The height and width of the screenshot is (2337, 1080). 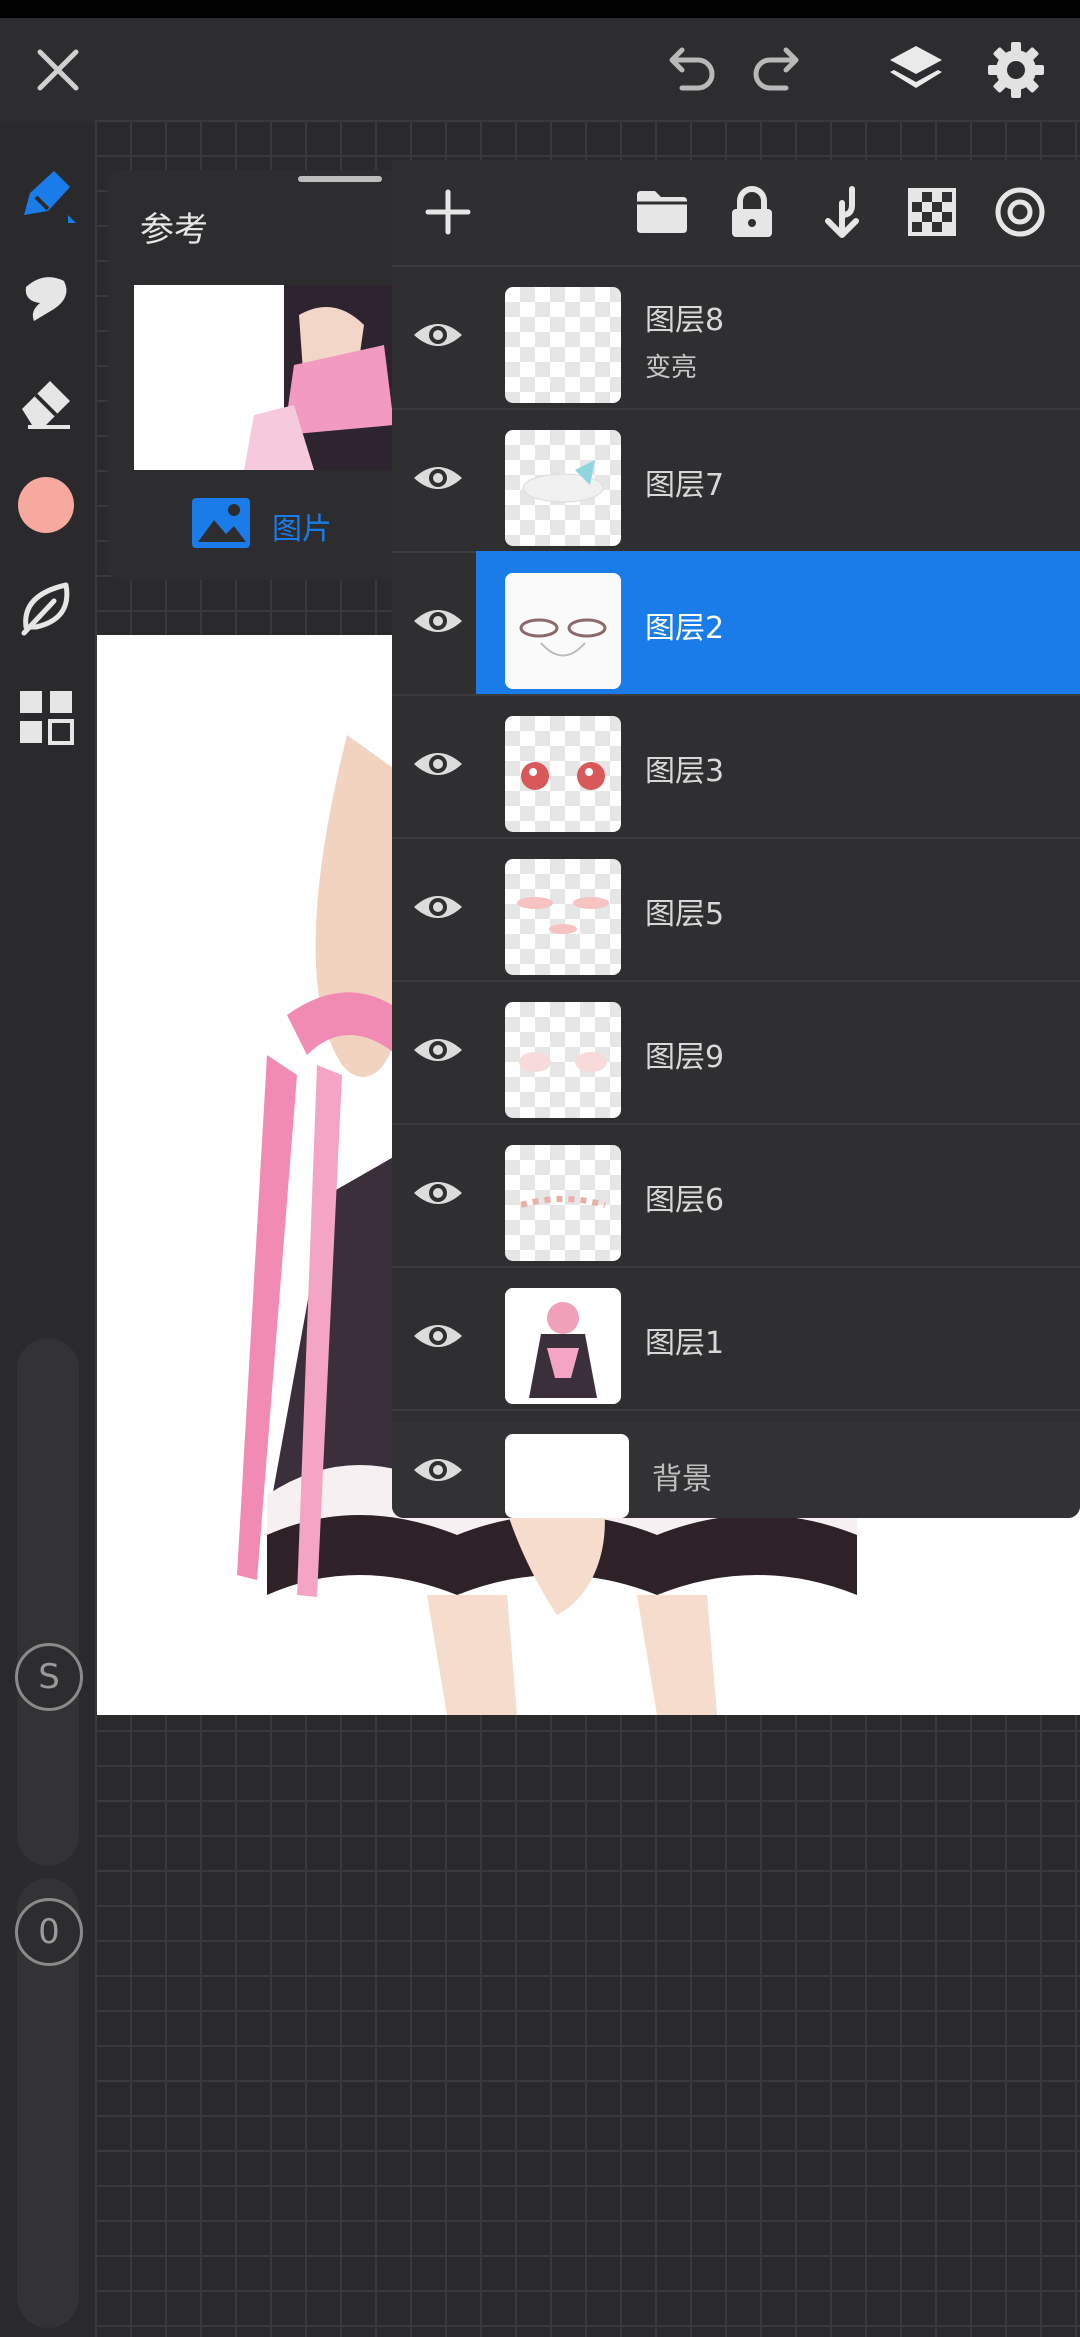 What do you see at coordinates (736, 337) in the screenshot?
I see `layer-row: 图层8 变亮` at bounding box center [736, 337].